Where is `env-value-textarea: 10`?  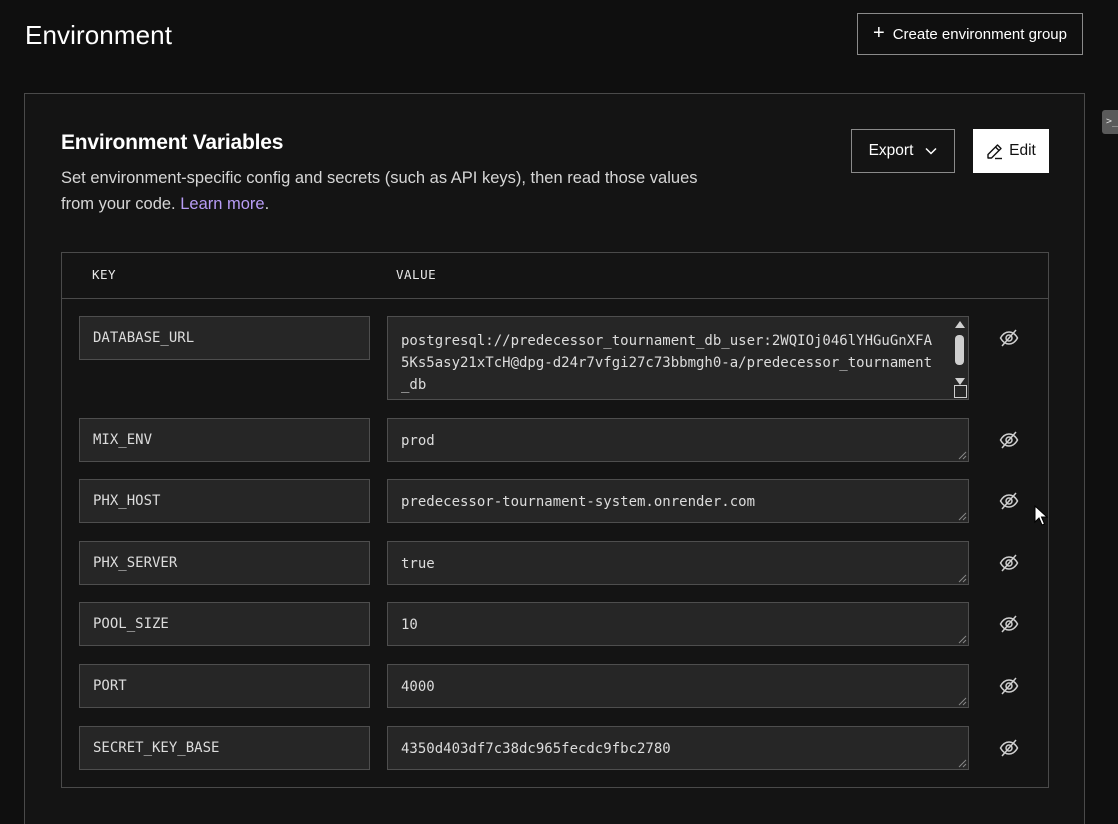
env-value-textarea: 10 is located at coordinates (678, 624).